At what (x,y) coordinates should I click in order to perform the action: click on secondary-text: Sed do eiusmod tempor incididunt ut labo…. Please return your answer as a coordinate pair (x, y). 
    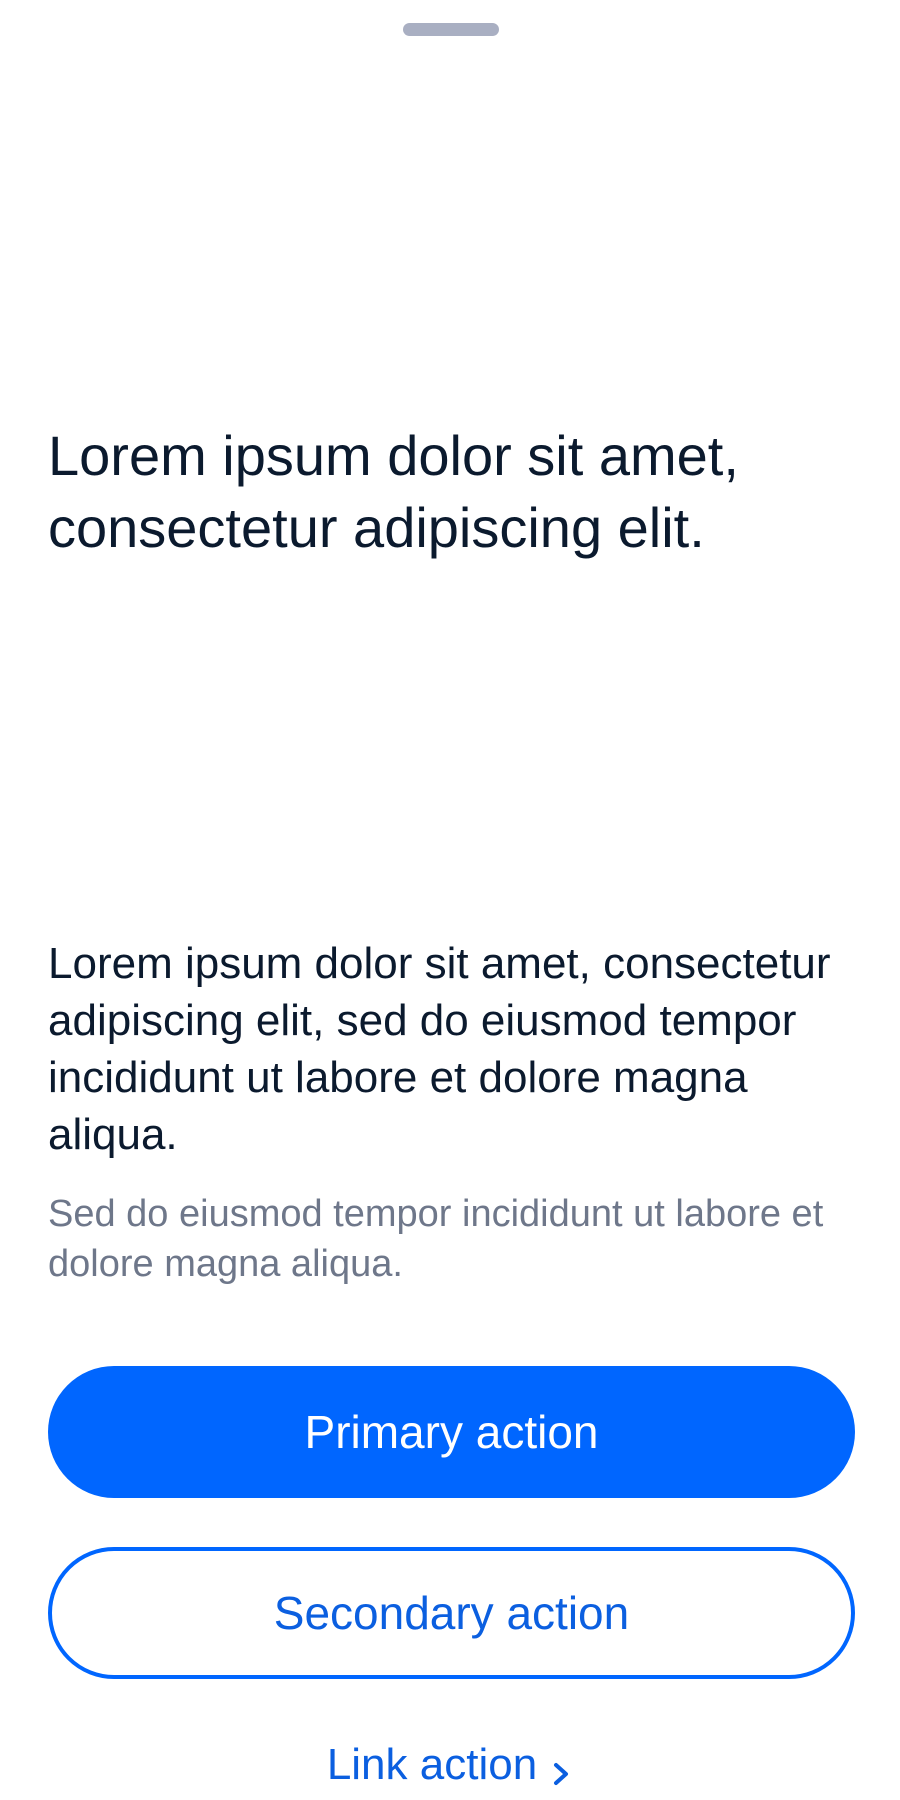
    Looking at the image, I should click on (436, 1239).